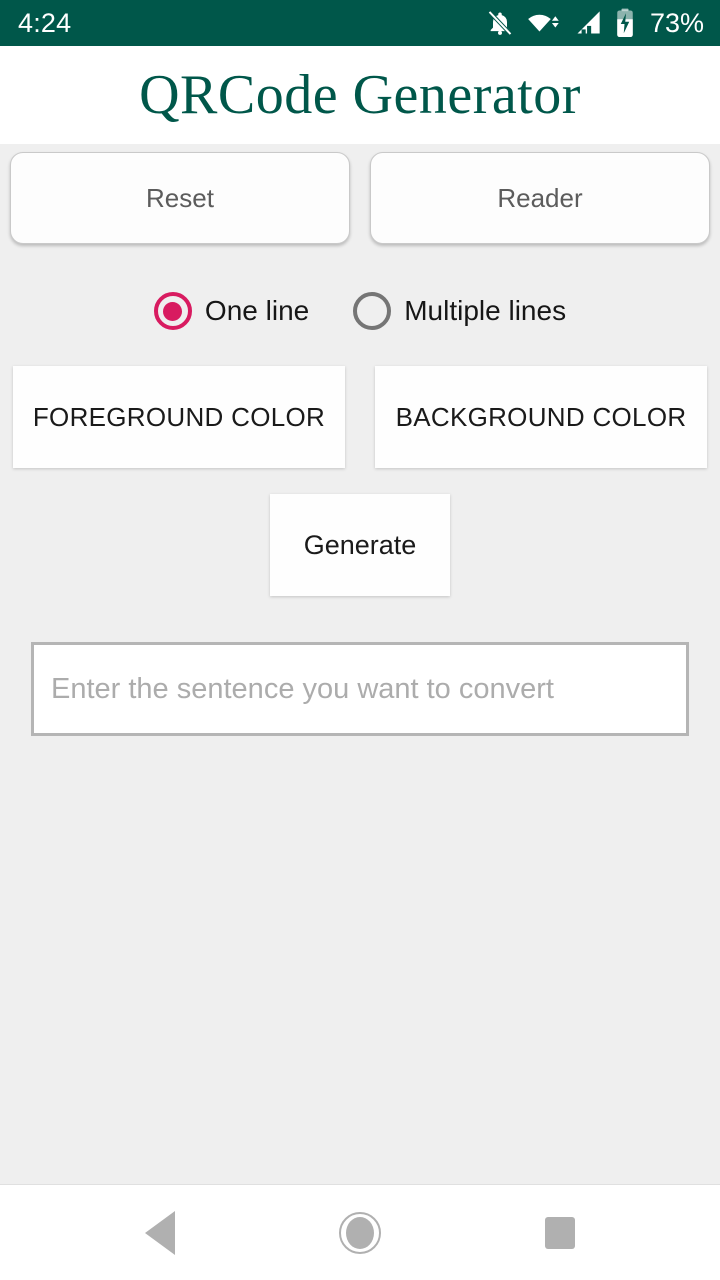 The height and width of the screenshot is (1280, 720). I want to click on wifi-icon, so click(544, 23).